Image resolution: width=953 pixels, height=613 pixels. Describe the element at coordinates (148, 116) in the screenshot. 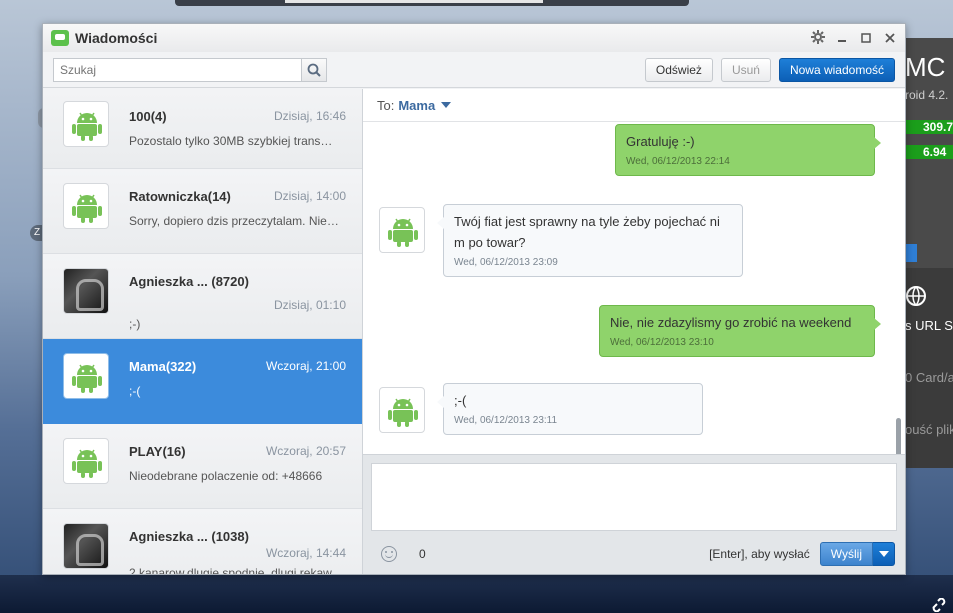

I see `conversation-name: 100(4)` at that location.